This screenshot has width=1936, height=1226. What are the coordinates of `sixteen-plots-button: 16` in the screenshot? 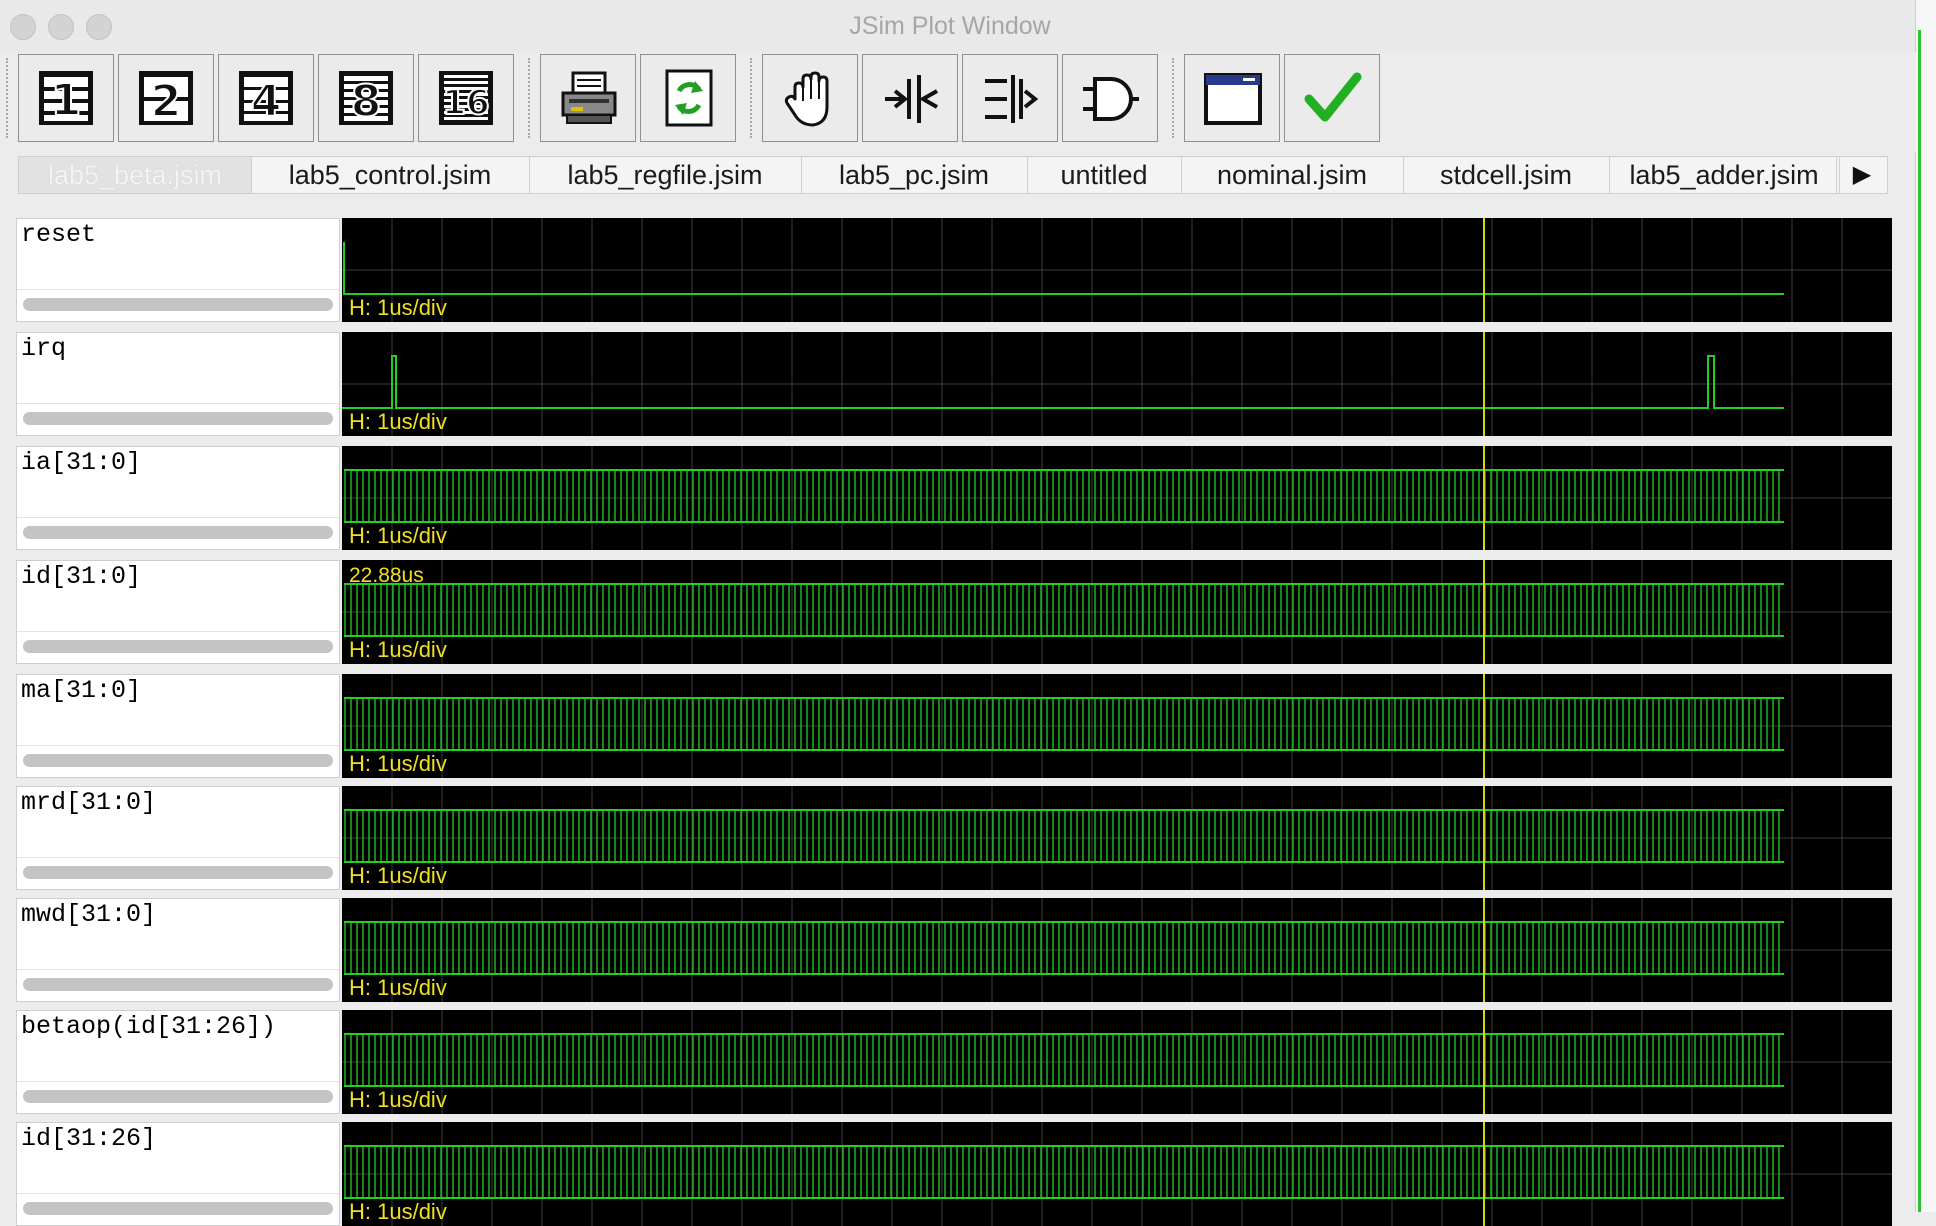 It's located at (466, 98).